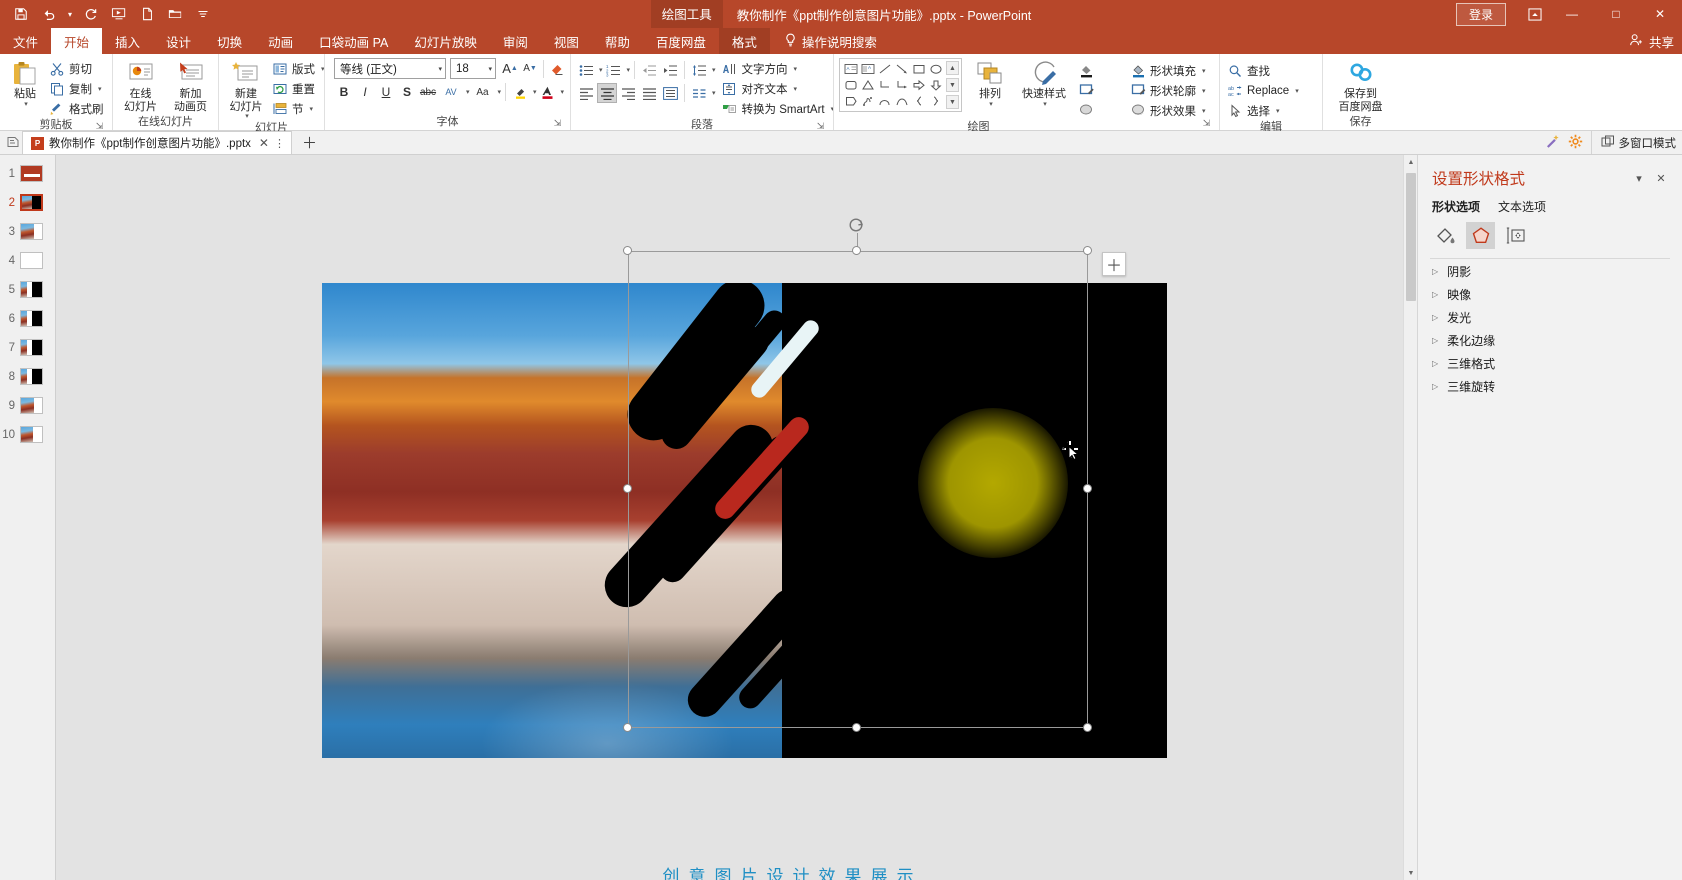 The image size is (1682, 880). Describe the element at coordinates (779, 108) in the screenshot. I see `convert-to-smartart-button: 转换为 SmartArt ▾` at that location.